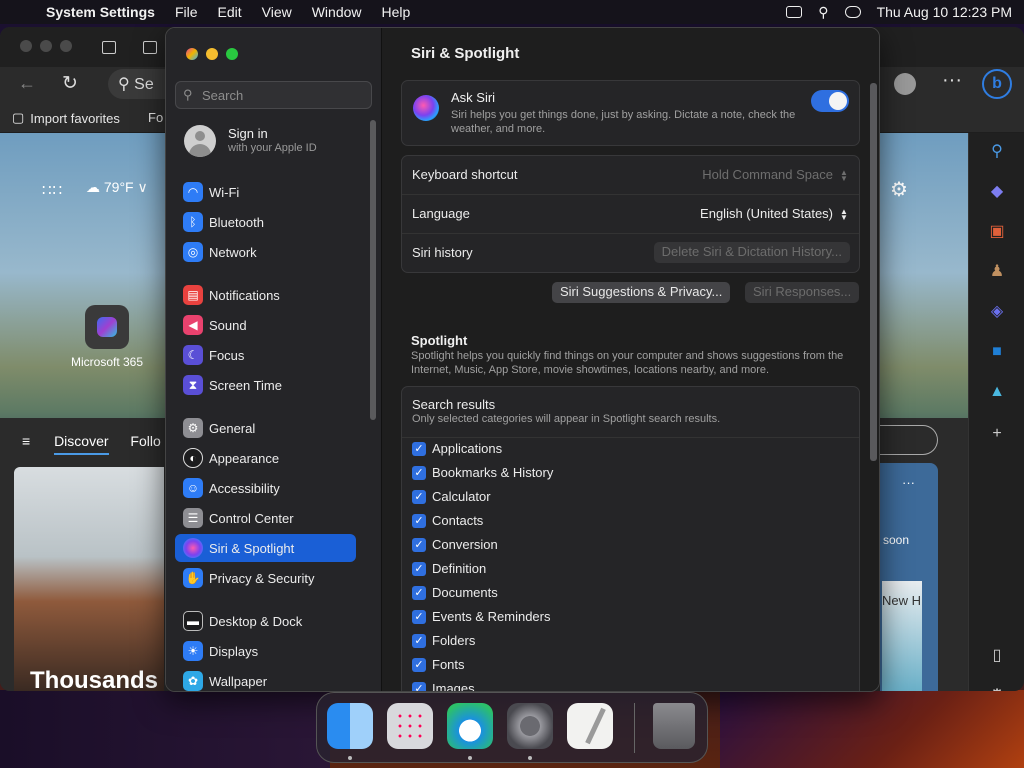 This screenshot has width=1024, height=768. What do you see at coordinates (455, 592) in the screenshot?
I see `checkbox-documents: ✓ Documents` at bounding box center [455, 592].